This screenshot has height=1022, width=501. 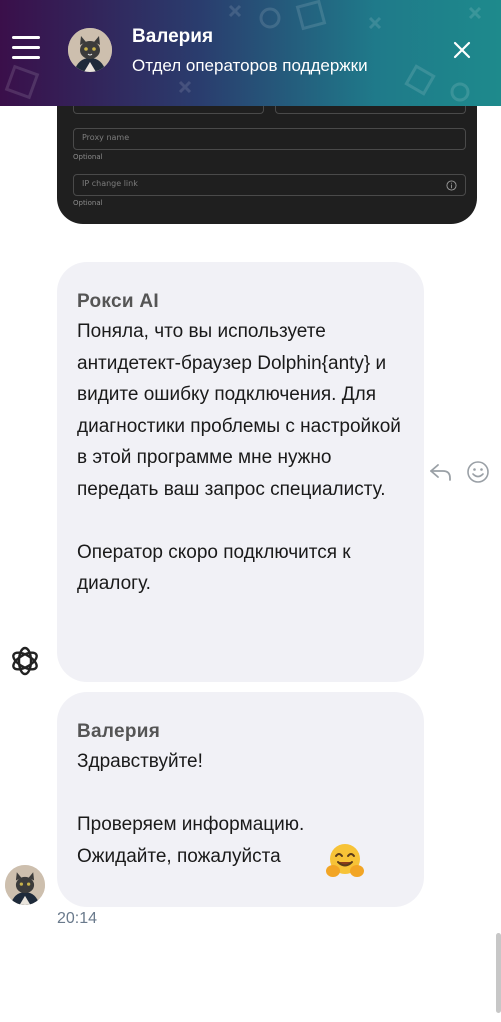 What do you see at coordinates (88, 203) in the screenshot?
I see `ip-change-help: Optional` at bounding box center [88, 203].